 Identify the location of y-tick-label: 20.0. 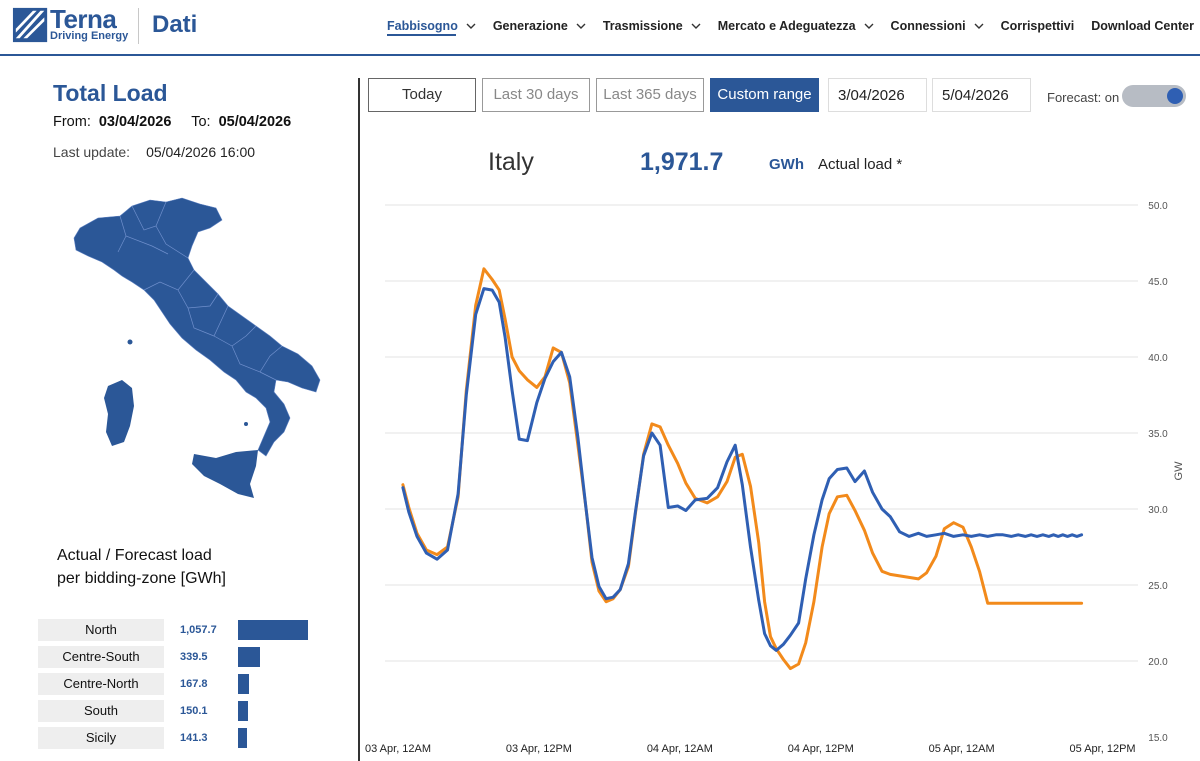
(1158, 662).